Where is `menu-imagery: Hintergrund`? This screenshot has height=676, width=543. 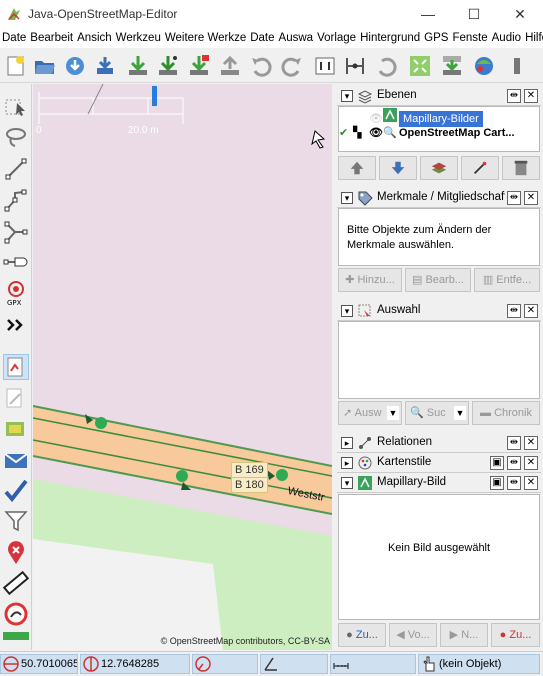 menu-imagery: Hintergrund is located at coordinates (390, 38).